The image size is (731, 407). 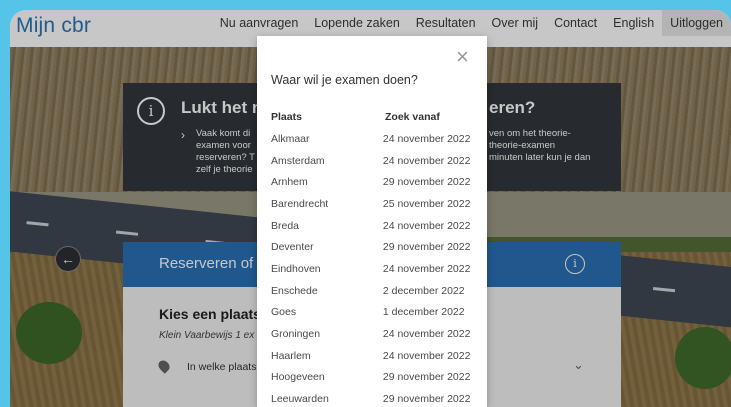 What do you see at coordinates (292, 247) in the screenshot?
I see `location-place: Deventer` at bounding box center [292, 247].